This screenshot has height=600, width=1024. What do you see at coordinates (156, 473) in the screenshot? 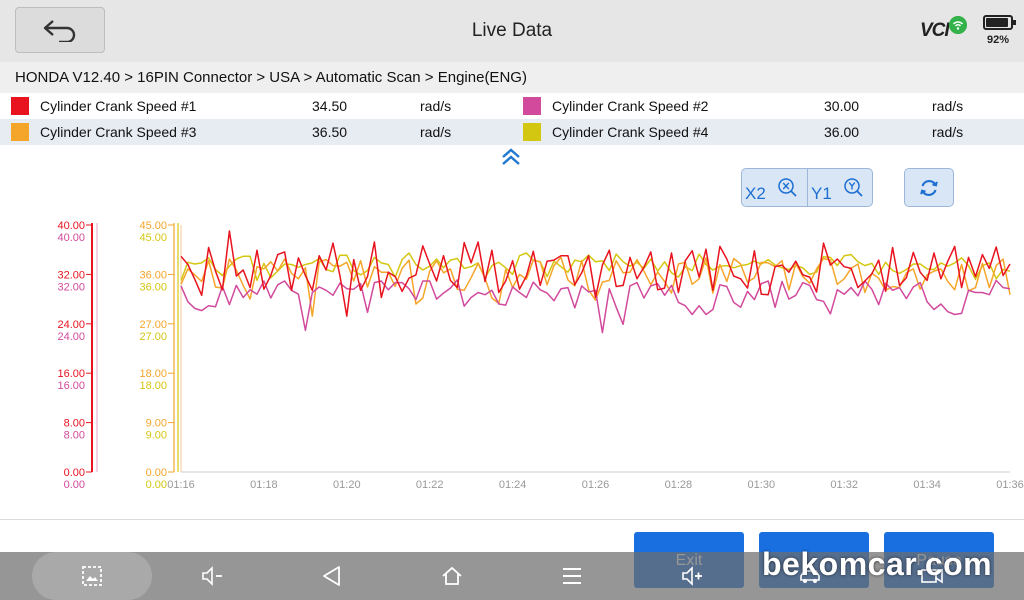
I see `y-axis-3-tick-label: 0.00` at bounding box center [156, 473].